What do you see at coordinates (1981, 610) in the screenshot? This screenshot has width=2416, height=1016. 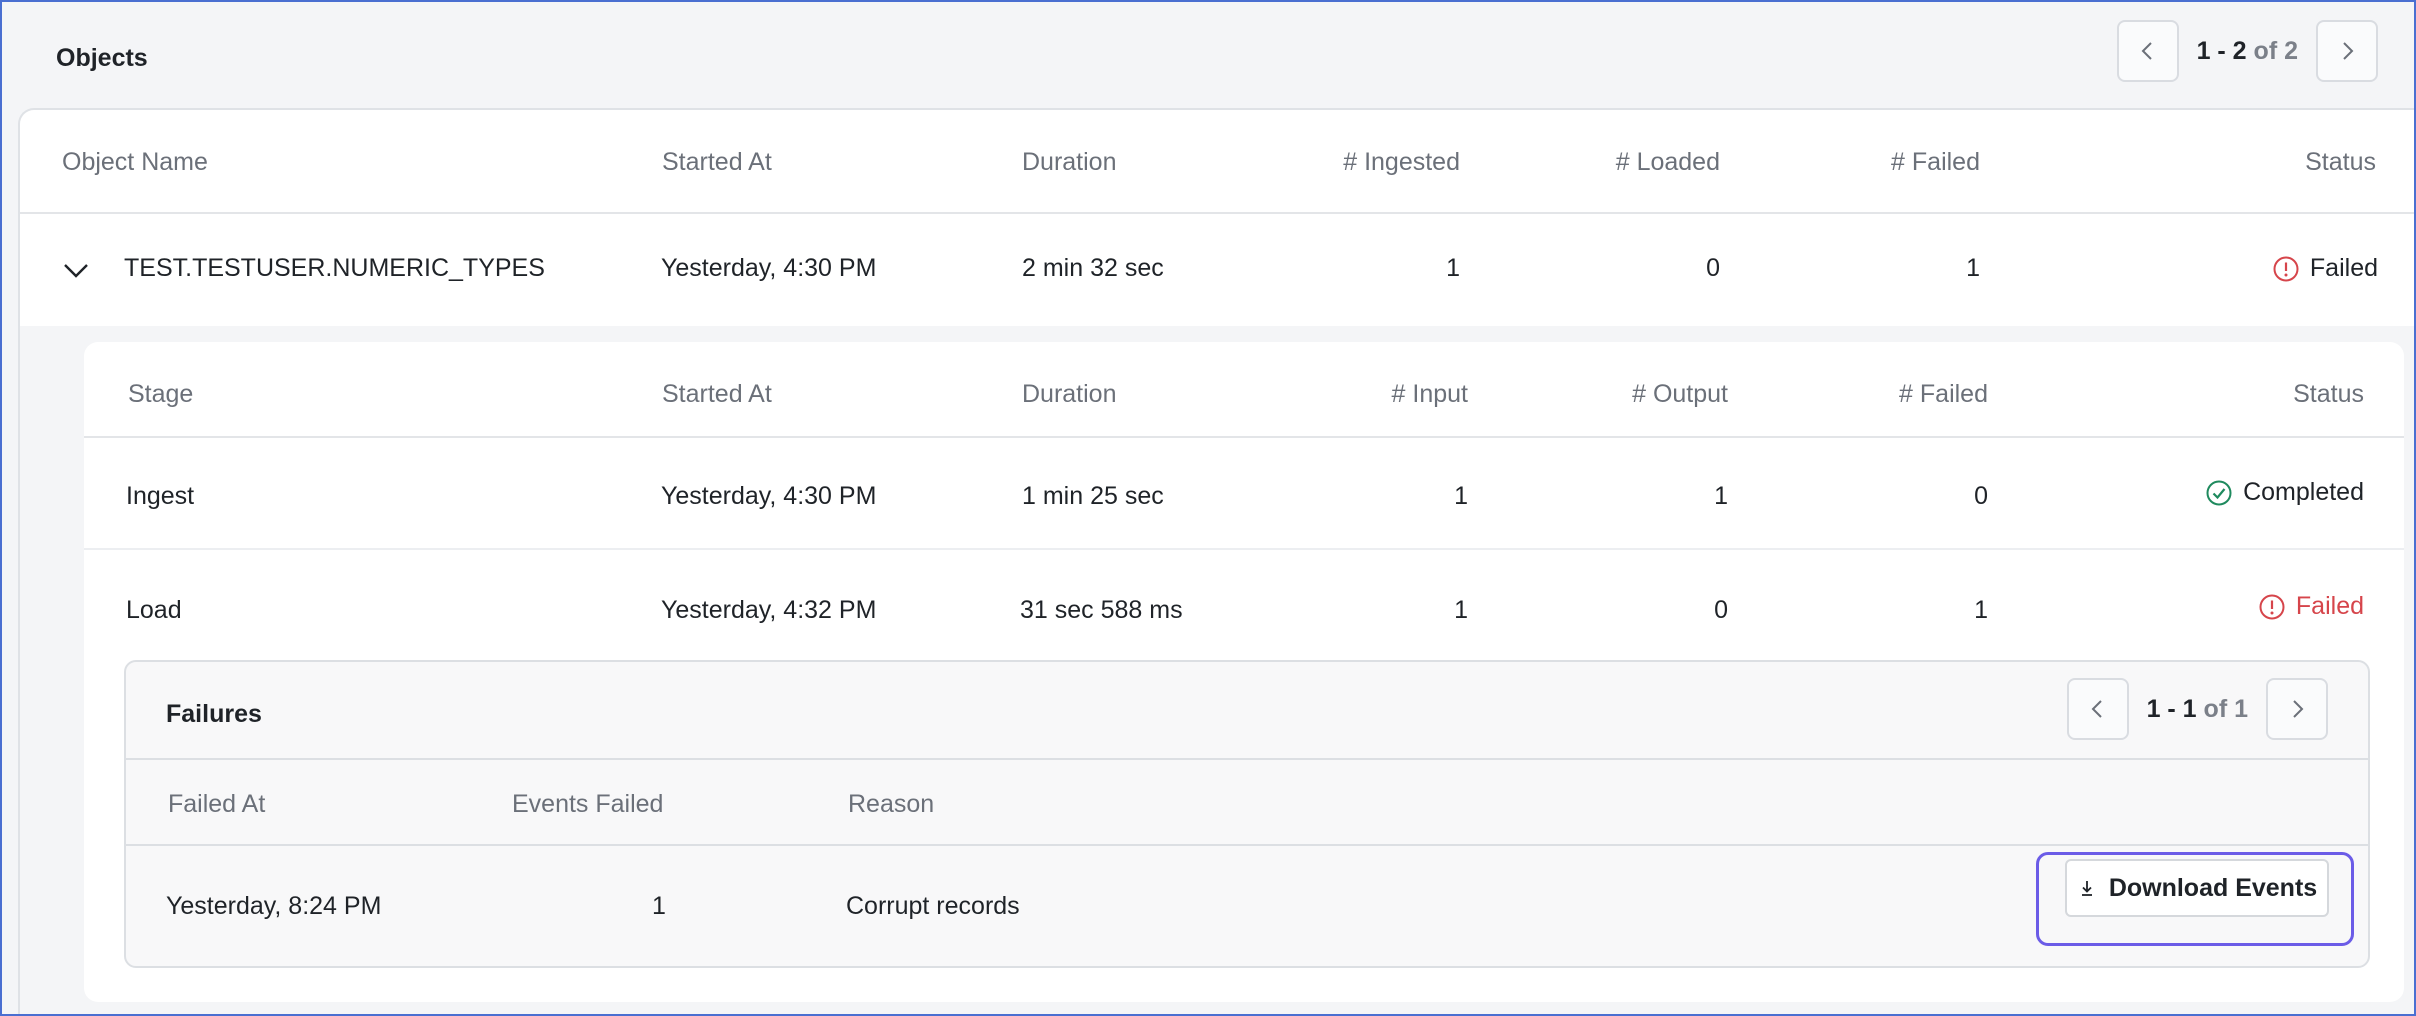 I see `stage-failed: 1` at bounding box center [1981, 610].